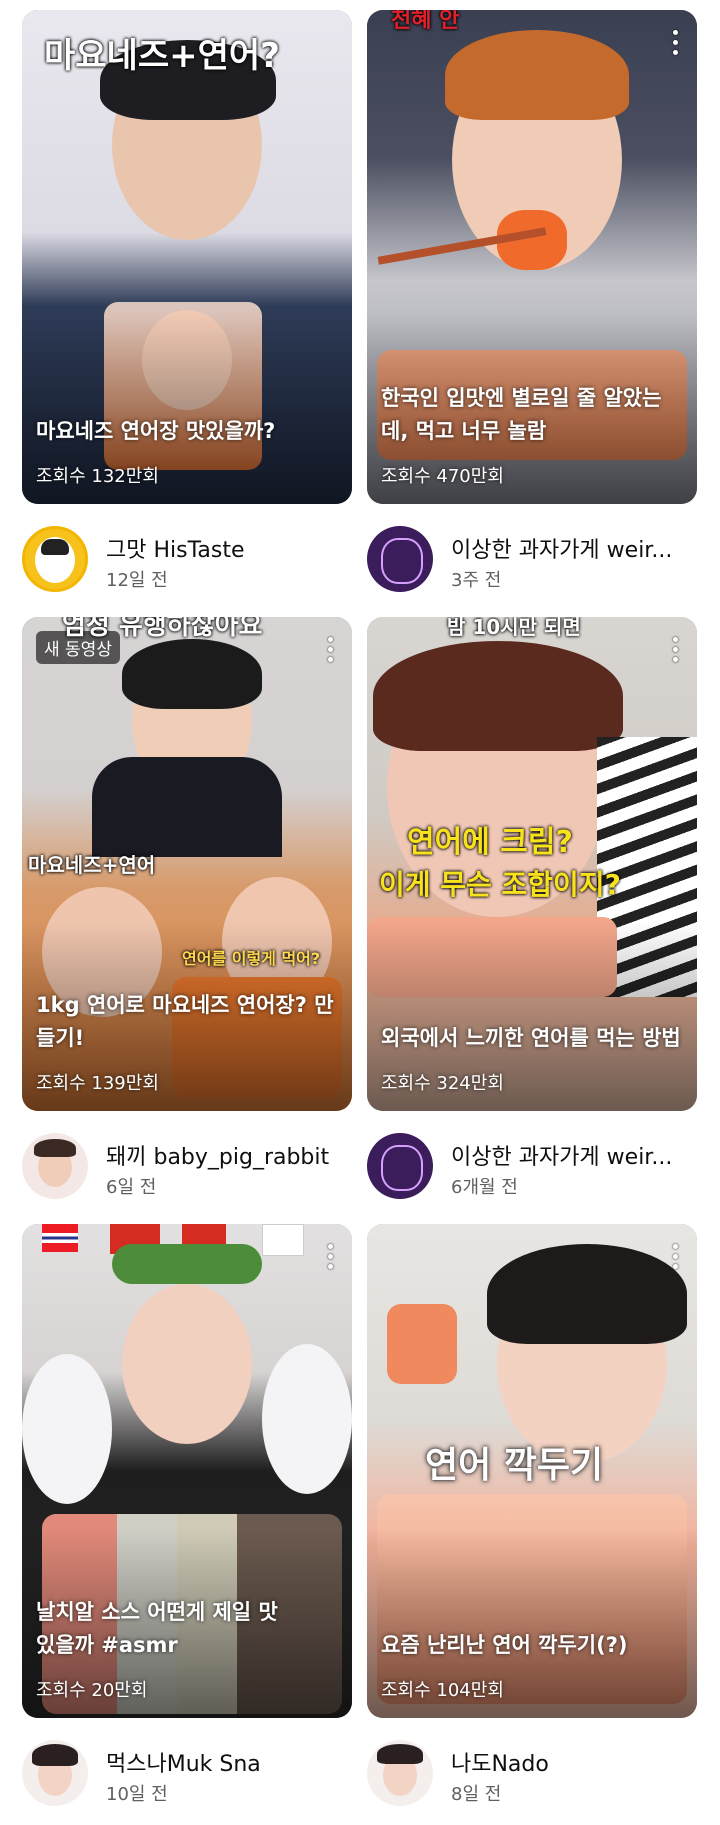 This screenshot has height=1825, width=720. I want to click on video-title: 요즘 난리난 연어 깍두기(?), so click(504, 1645).